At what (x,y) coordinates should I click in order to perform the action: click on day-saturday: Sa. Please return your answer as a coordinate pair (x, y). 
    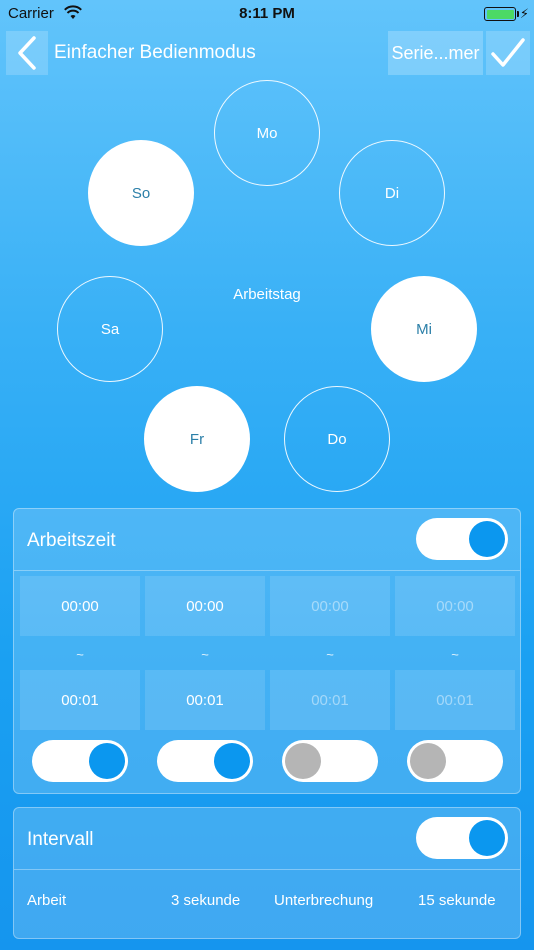
    Looking at the image, I should click on (110, 329).